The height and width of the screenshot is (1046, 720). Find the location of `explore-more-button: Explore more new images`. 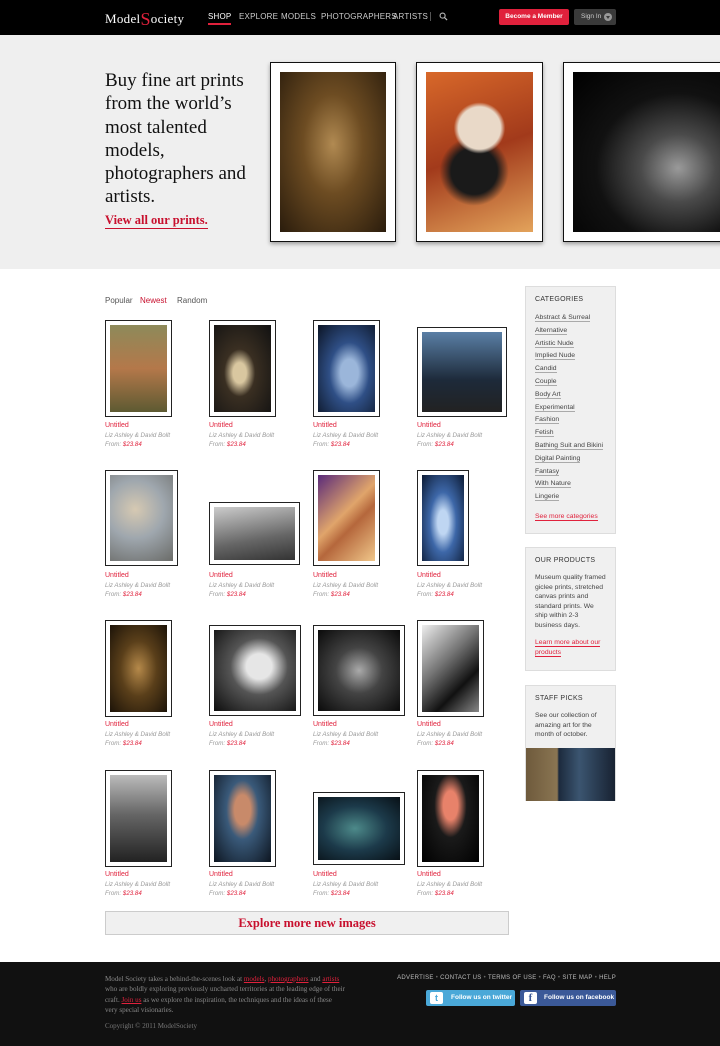

explore-more-button: Explore more new images is located at coordinates (307, 923).